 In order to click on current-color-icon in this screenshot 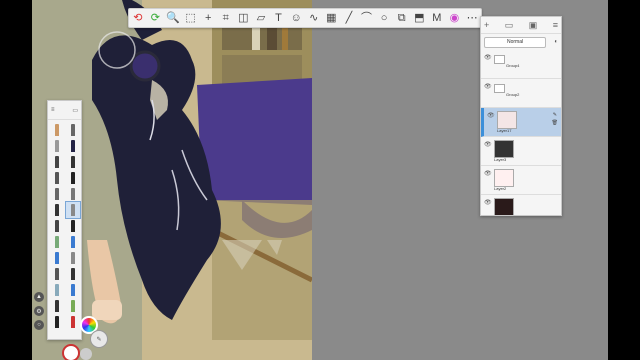, I will do `click(71, 352)`.